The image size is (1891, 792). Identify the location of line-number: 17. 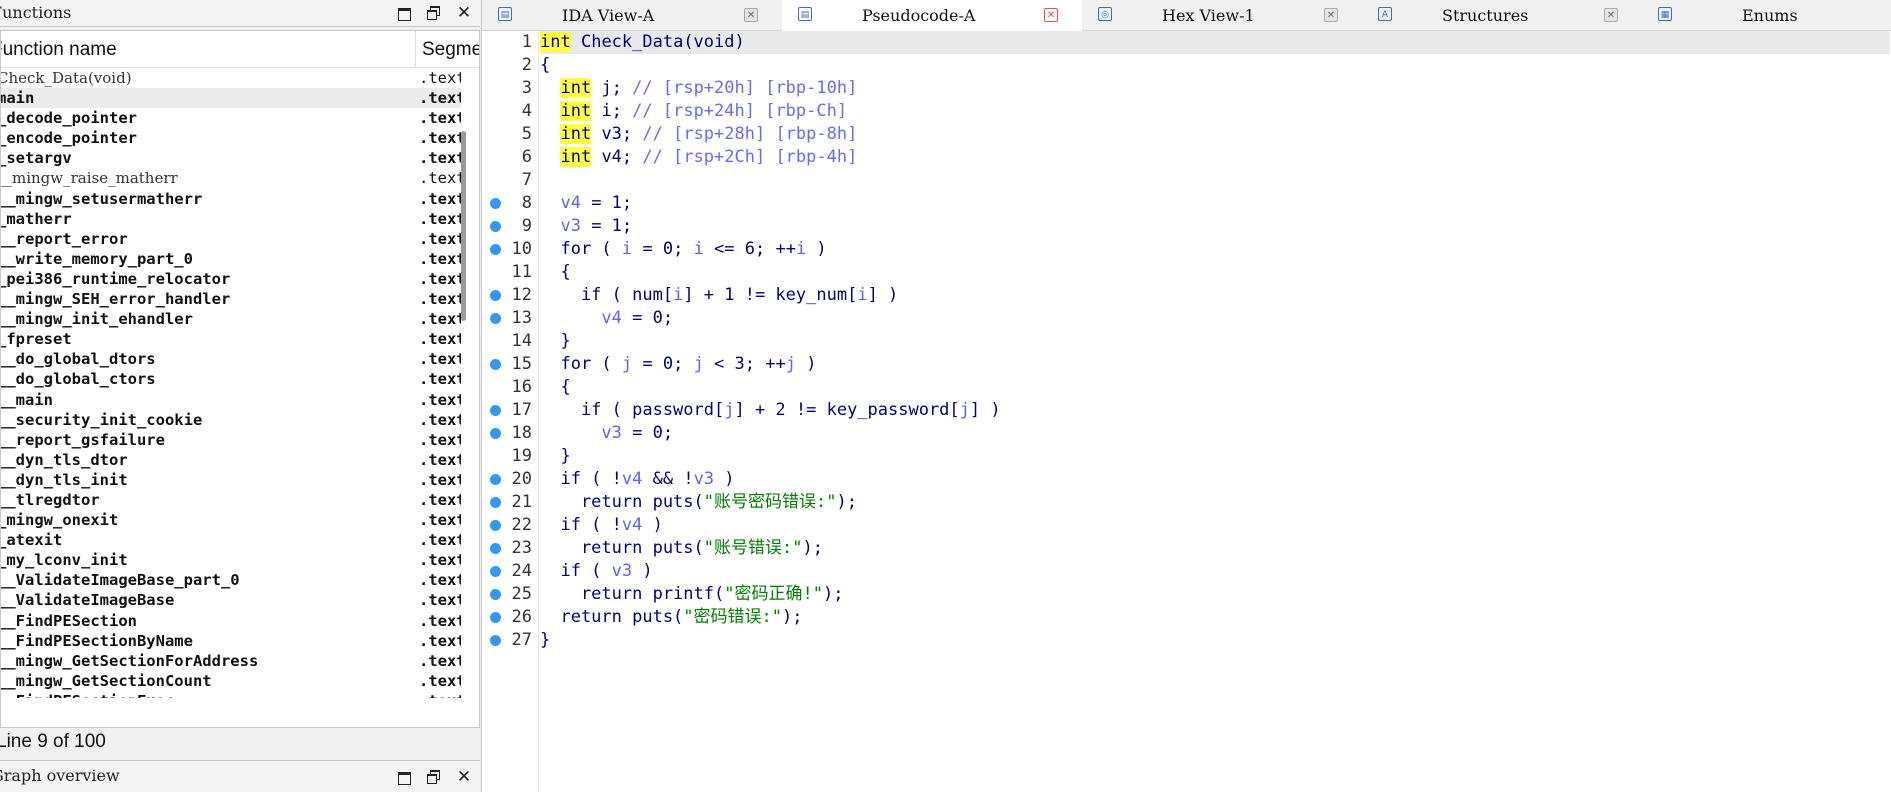
(509, 410).